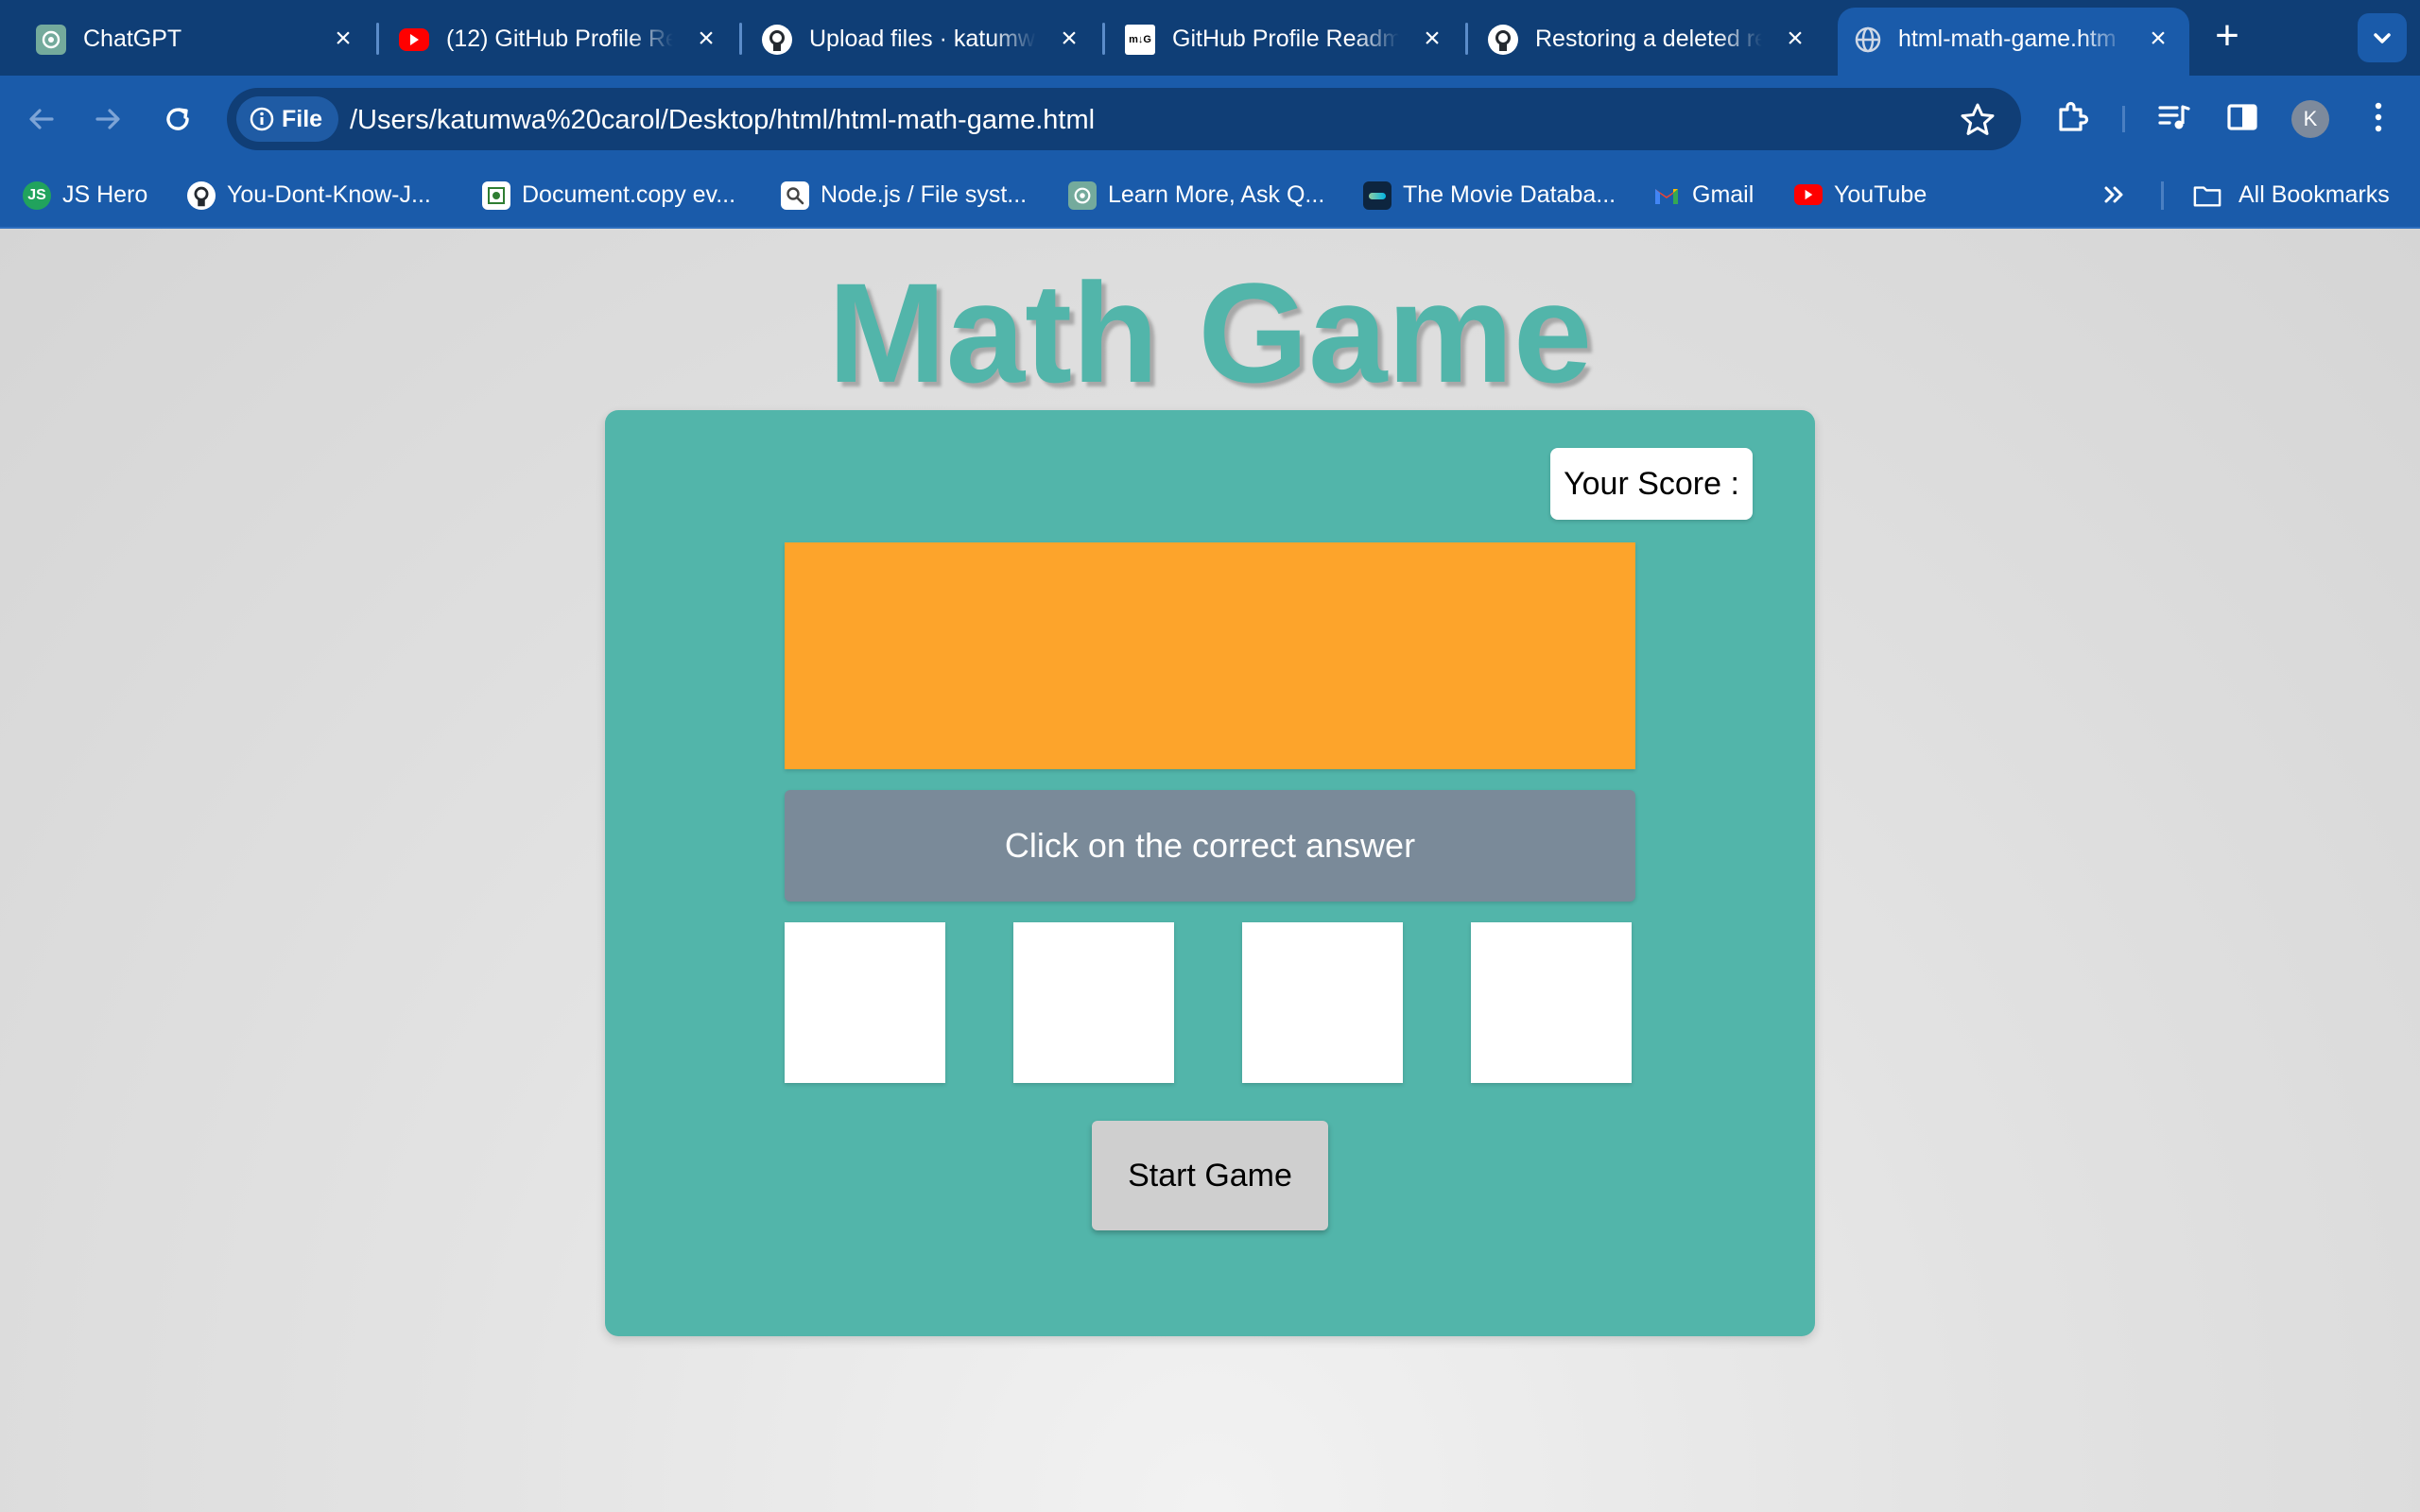 The height and width of the screenshot is (1512, 2420). Describe the element at coordinates (1977, 120) in the screenshot. I see `star-icon` at that location.